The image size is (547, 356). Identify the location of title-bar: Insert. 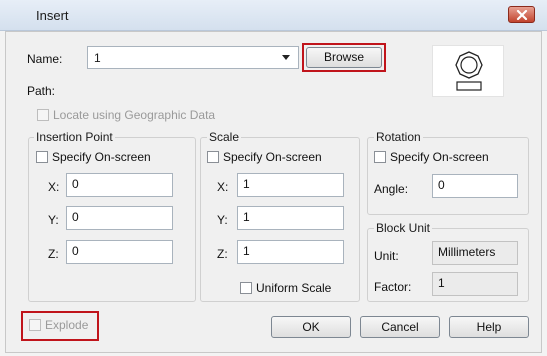
(273, 15).